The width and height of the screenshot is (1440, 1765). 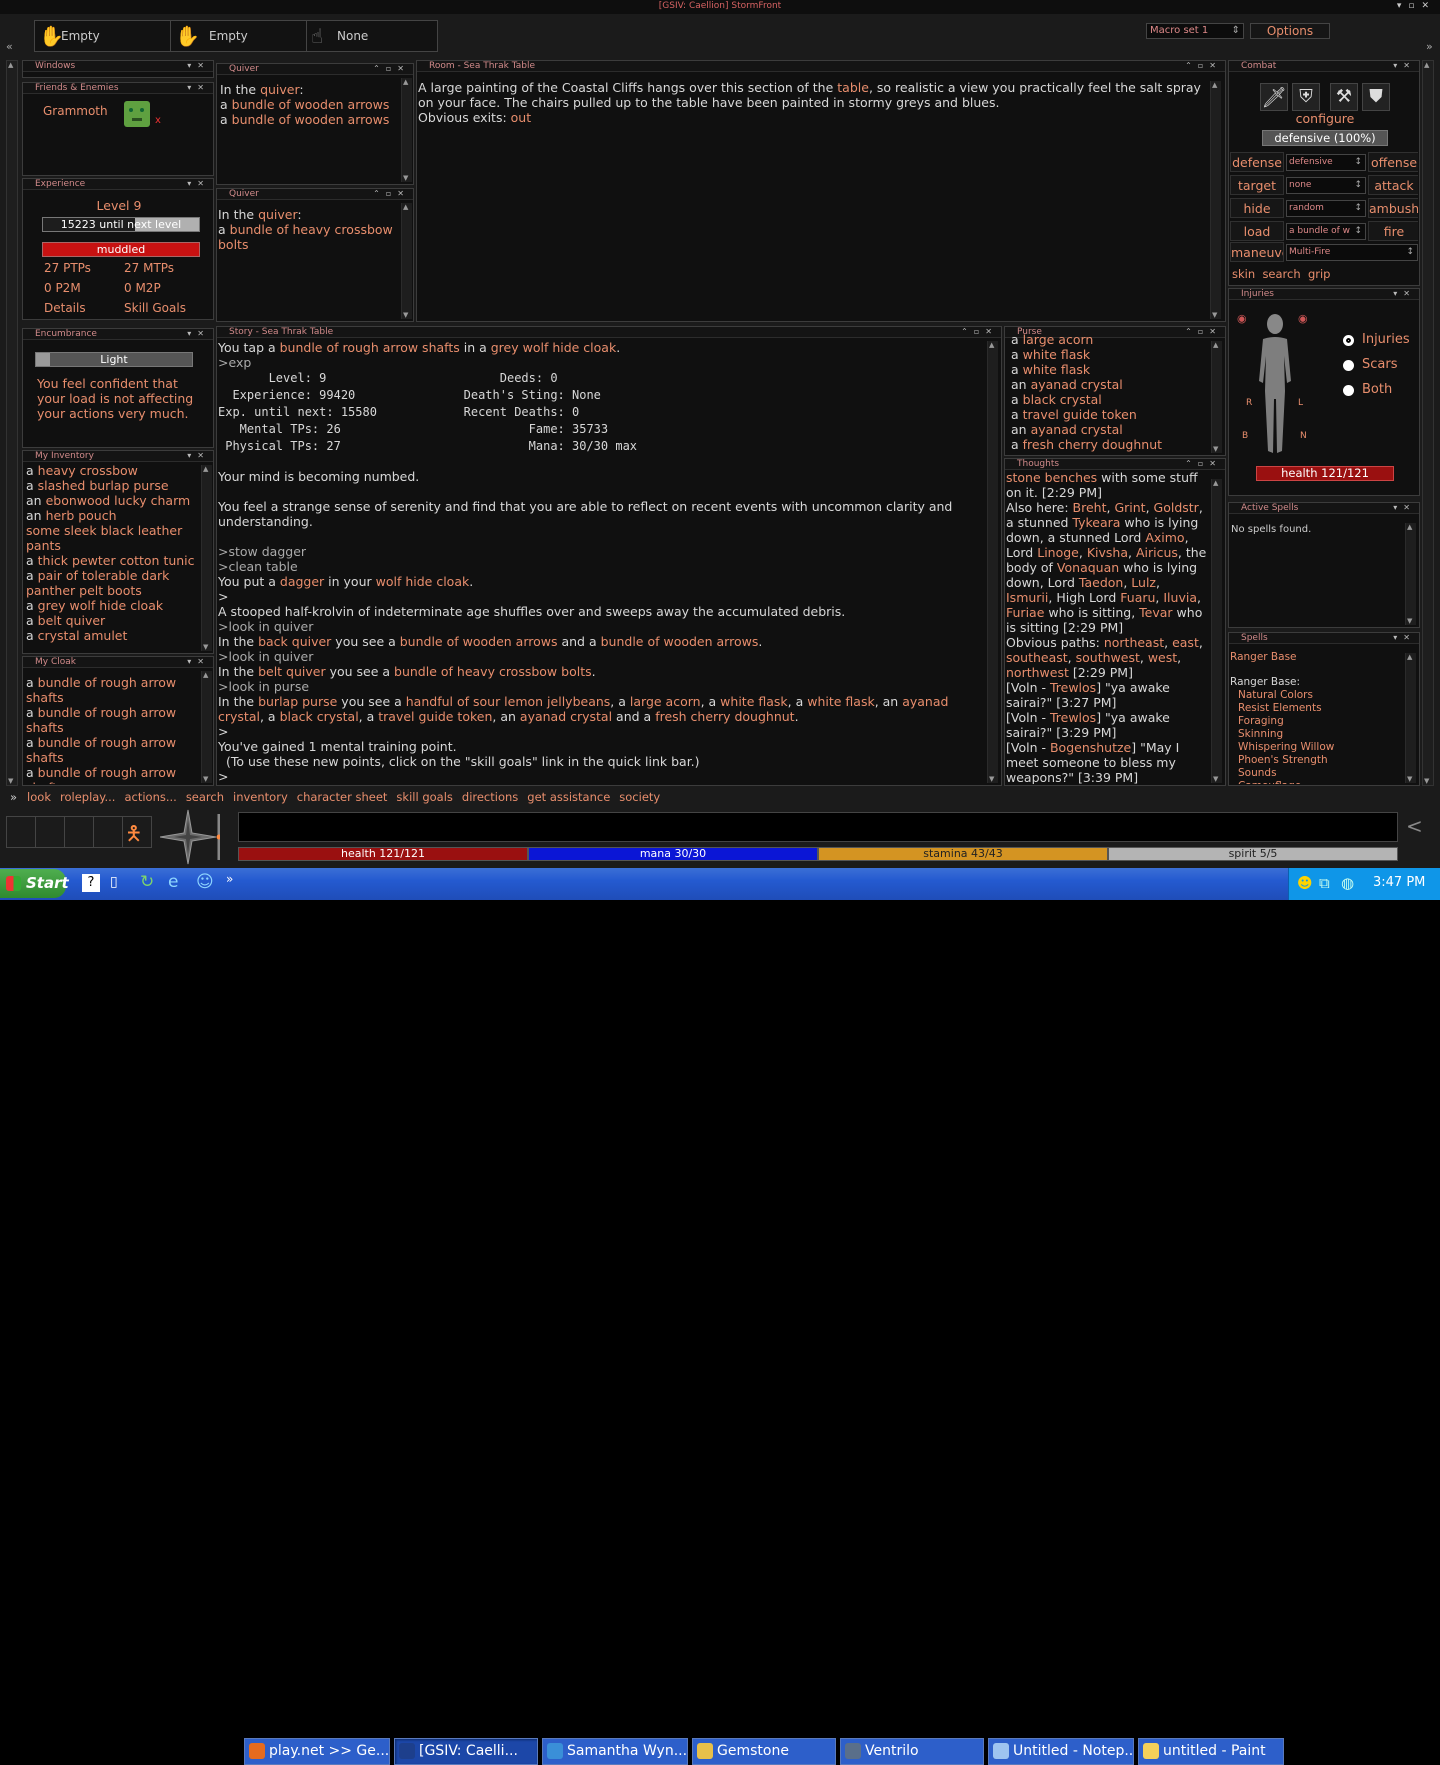 What do you see at coordinates (13, 797) in the screenshot?
I see `link-bar-expand-icon: »` at bounding box center [13, 797].